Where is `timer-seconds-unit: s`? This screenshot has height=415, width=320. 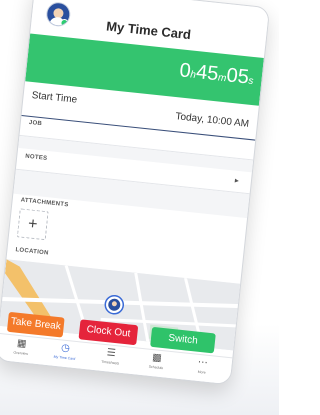 timer-seconds-unit: s is located at coordinates (250, 81).